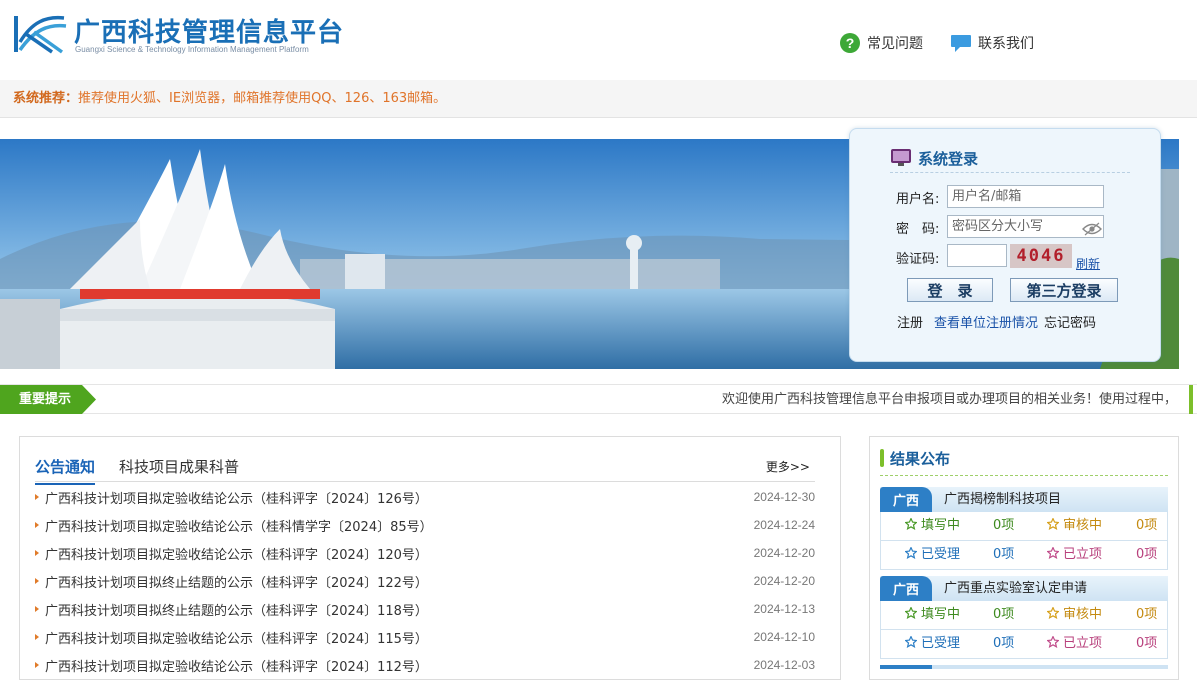 The height and width of the screenshot is (700, 1197). What do you see at coordinates (901, 157) in the screenshot?
I see `monitor-icon` at bounding box center [901, 157].